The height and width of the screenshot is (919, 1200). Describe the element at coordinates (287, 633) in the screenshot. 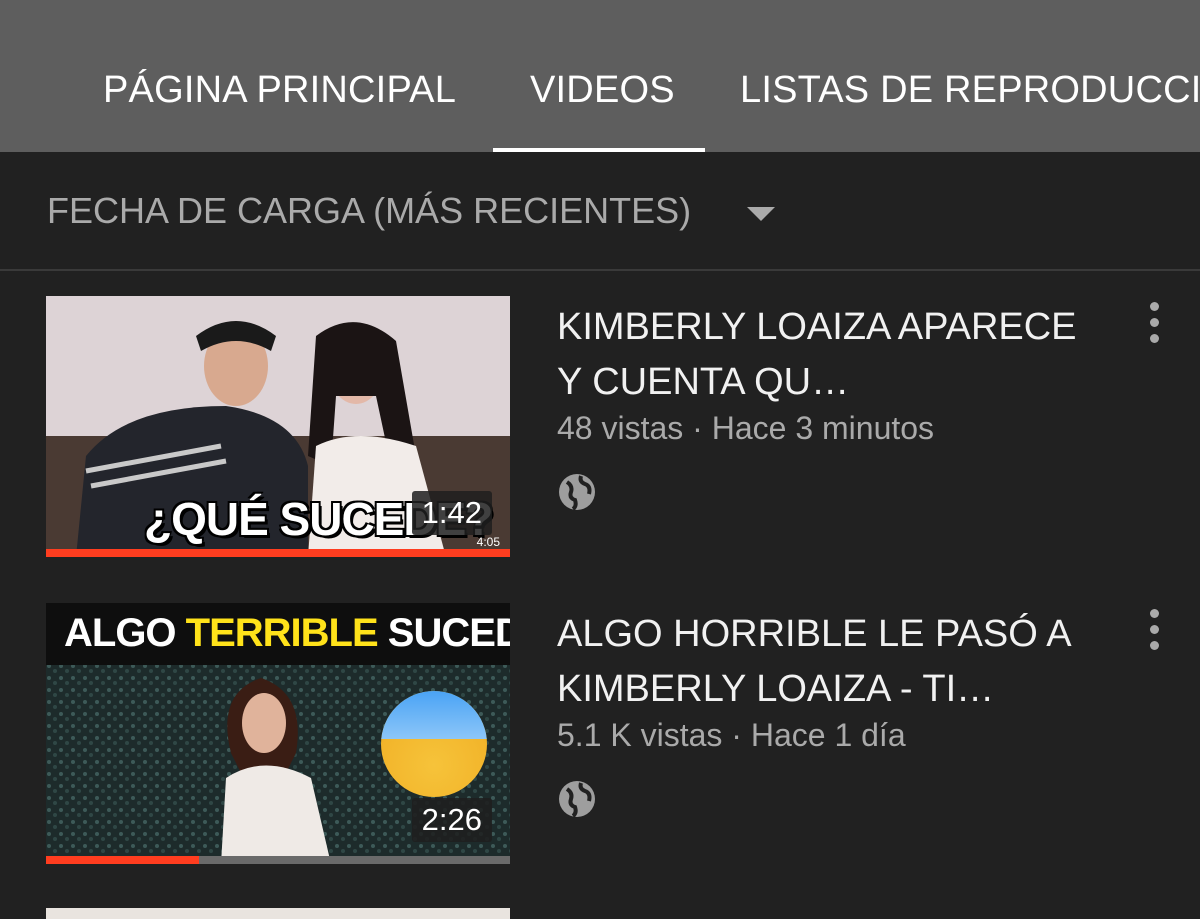

I see `thumbnail-caption: ALGO TERRIBLE SUCEDIÓ` at that location.